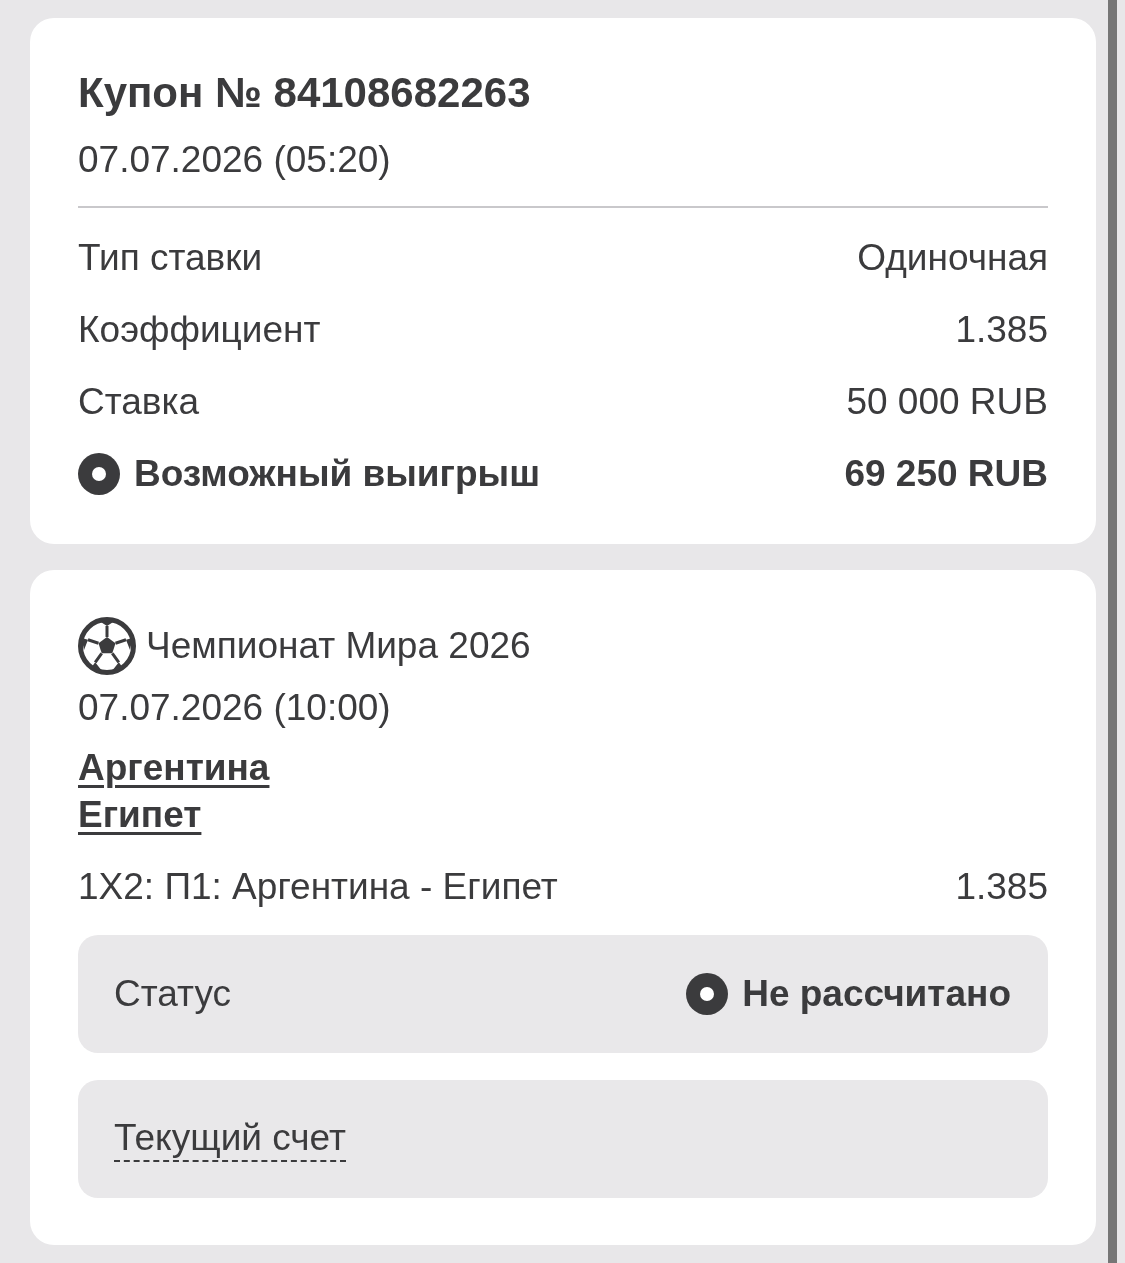  Describe the element at coordinates (235, 708) in the screenshot. I see `event-date: 07.07.2026 (10:00)` at that location.